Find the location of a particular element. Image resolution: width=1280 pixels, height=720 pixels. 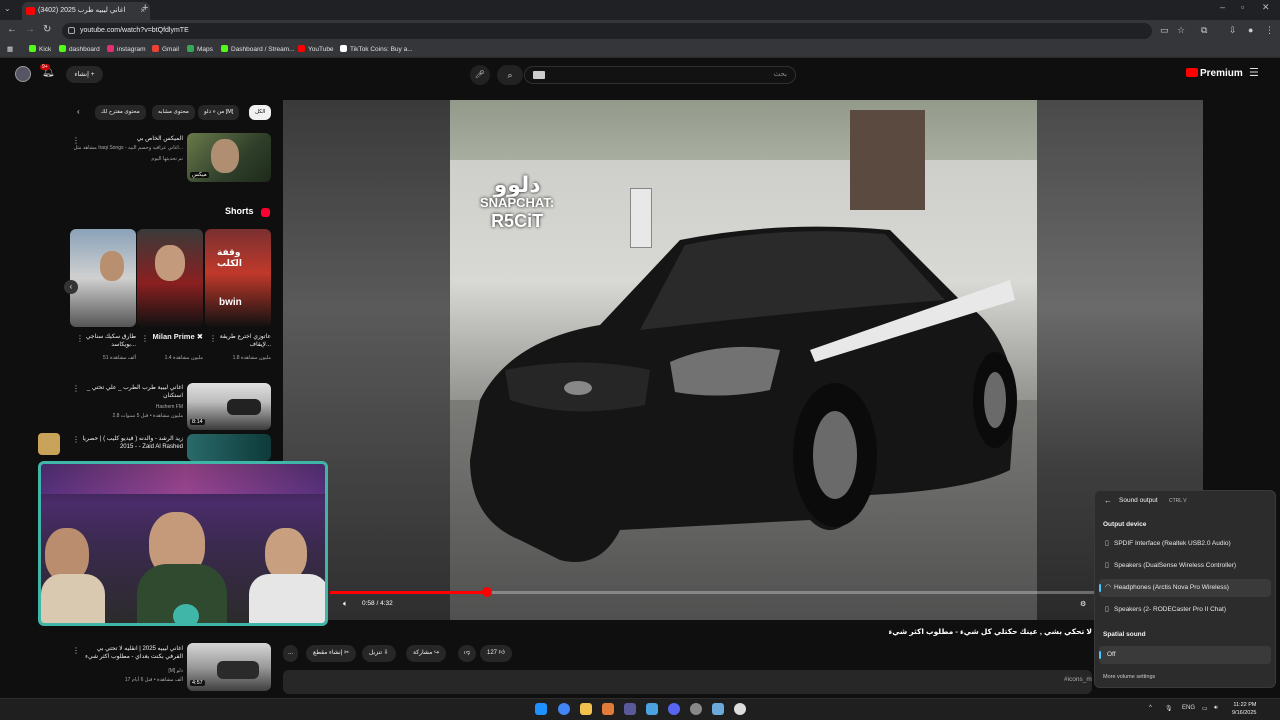

extensions-icon: ⧉ is located at coordinates (1204, 30).